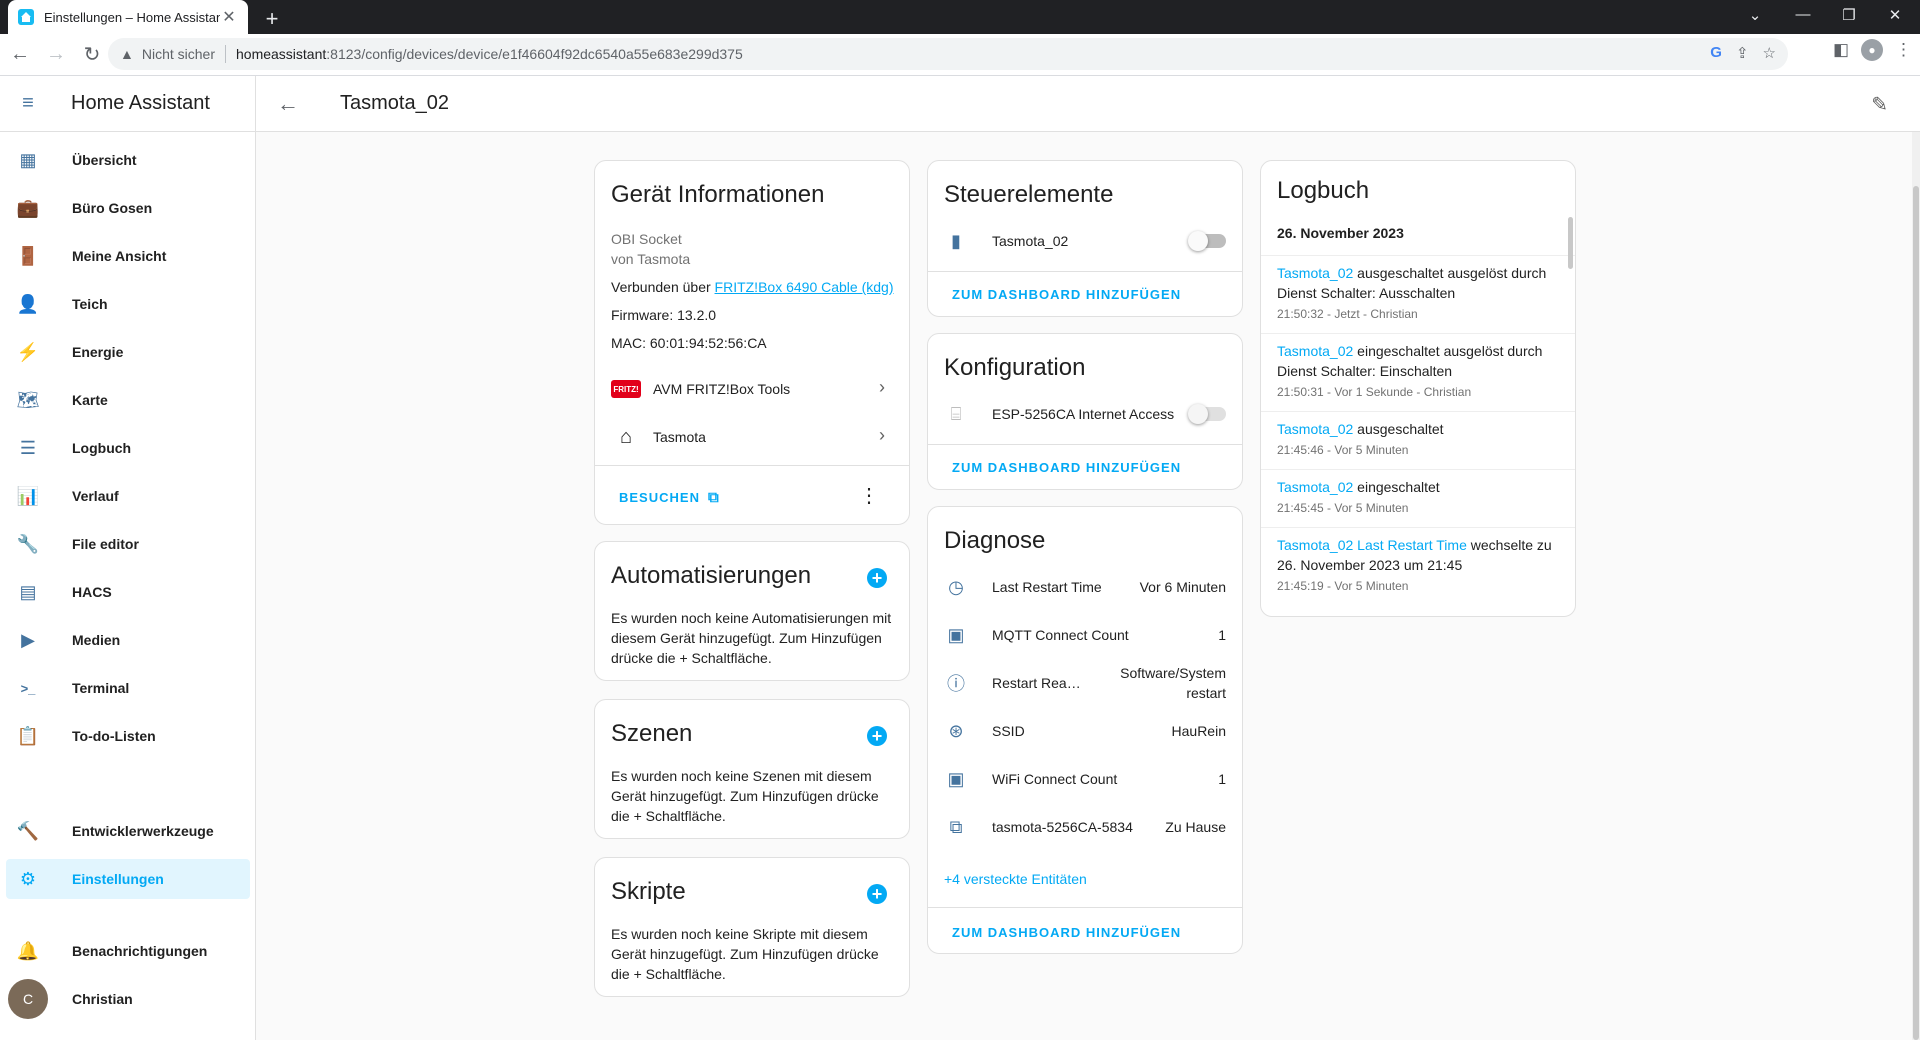 This screenshot has width=1920, height=1040. What do you see at coordinates (128, 592) in the screenshot?
I see `sidebar-item-hacs: ▤ HACS` at bounding box center [128, 592].